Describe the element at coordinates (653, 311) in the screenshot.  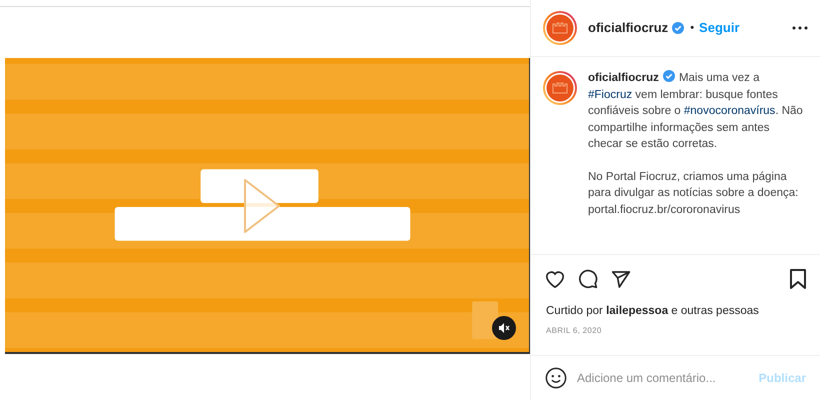
I see `likes-text: Curtido por lailepessoa e outras pessoas` at that location.